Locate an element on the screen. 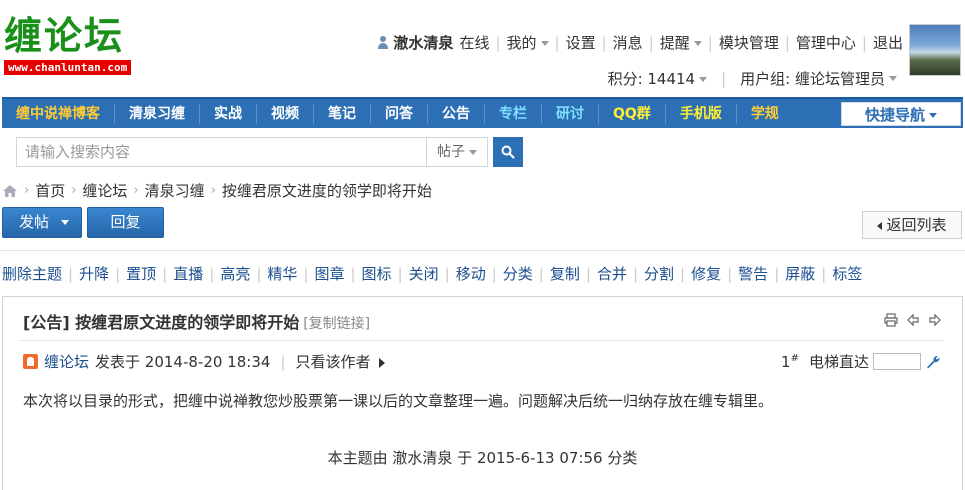 This screenshot has height=490, width=965. module-manage-link: 模块管理 is located at coordinates (749, 42).